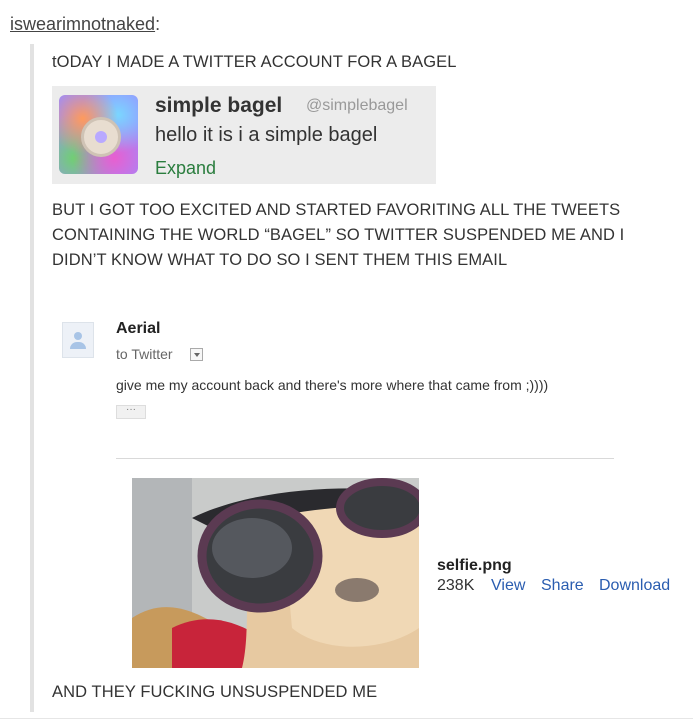 This screenshot has height=722, width=693. I want to click on attachment-thumbnail, so click(275, 573).